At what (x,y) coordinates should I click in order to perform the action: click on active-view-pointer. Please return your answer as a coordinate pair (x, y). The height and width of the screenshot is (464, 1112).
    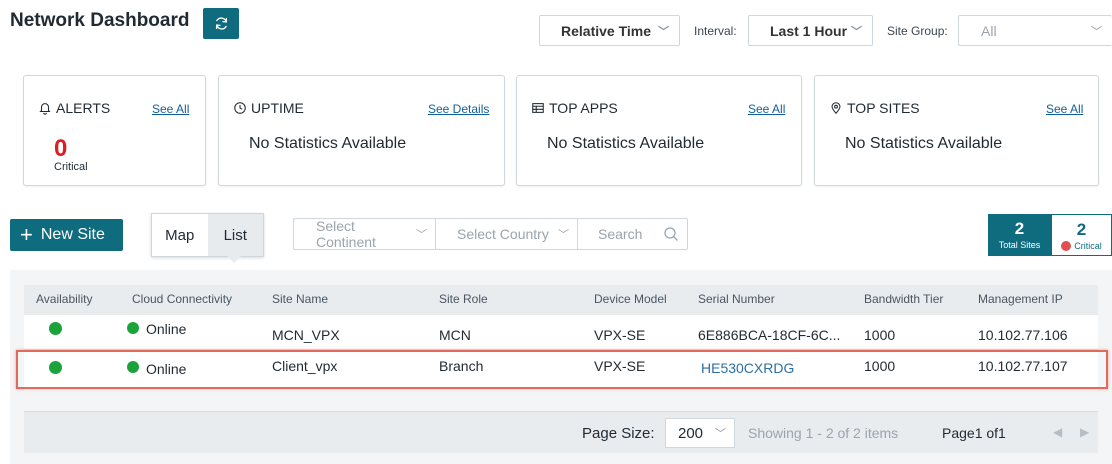
    Looking at the image, I should click on (234, 259).